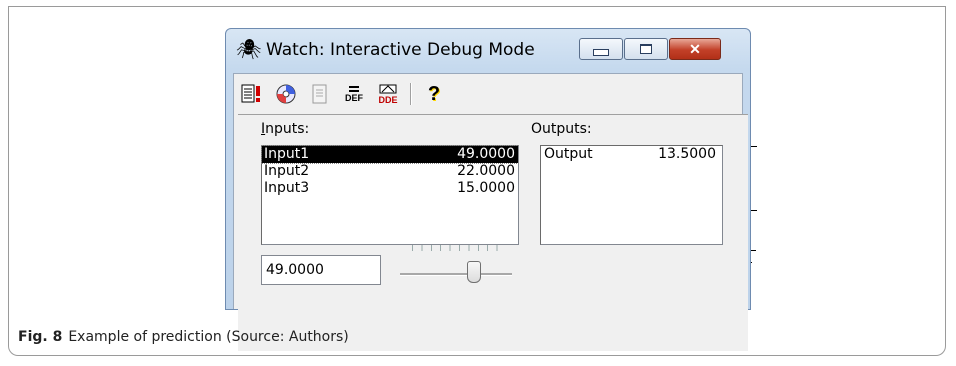 The height and width of the screenshot is (366, 956). What do you see at coordinates (561, 129) in the screenshot?
I see `outputs-label: Outputs:` at bounding box center [561, 129].